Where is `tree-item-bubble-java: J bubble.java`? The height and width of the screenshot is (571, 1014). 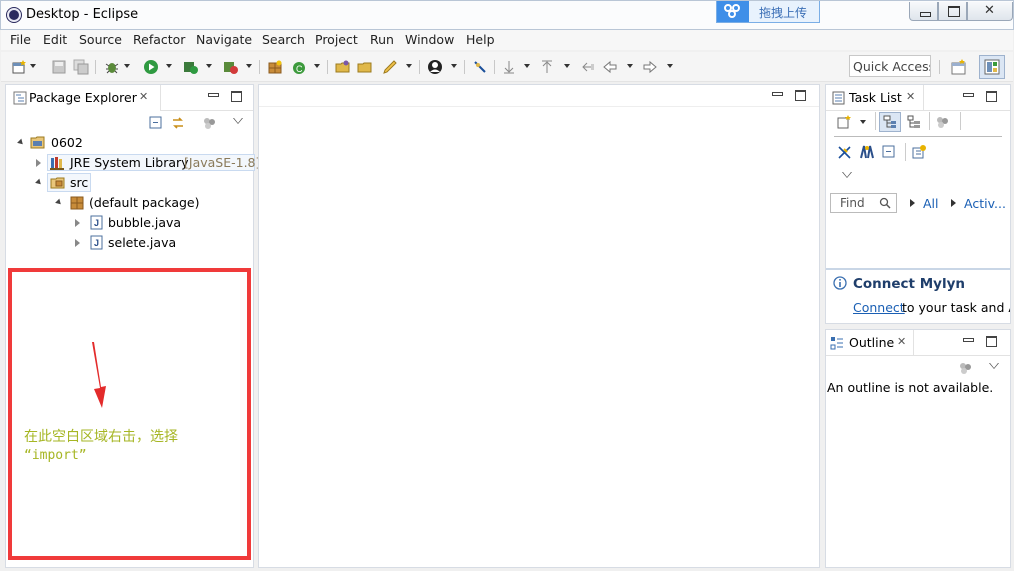 tree-item-bubble-java: J bubble.java is located at coordinates (129, 223).